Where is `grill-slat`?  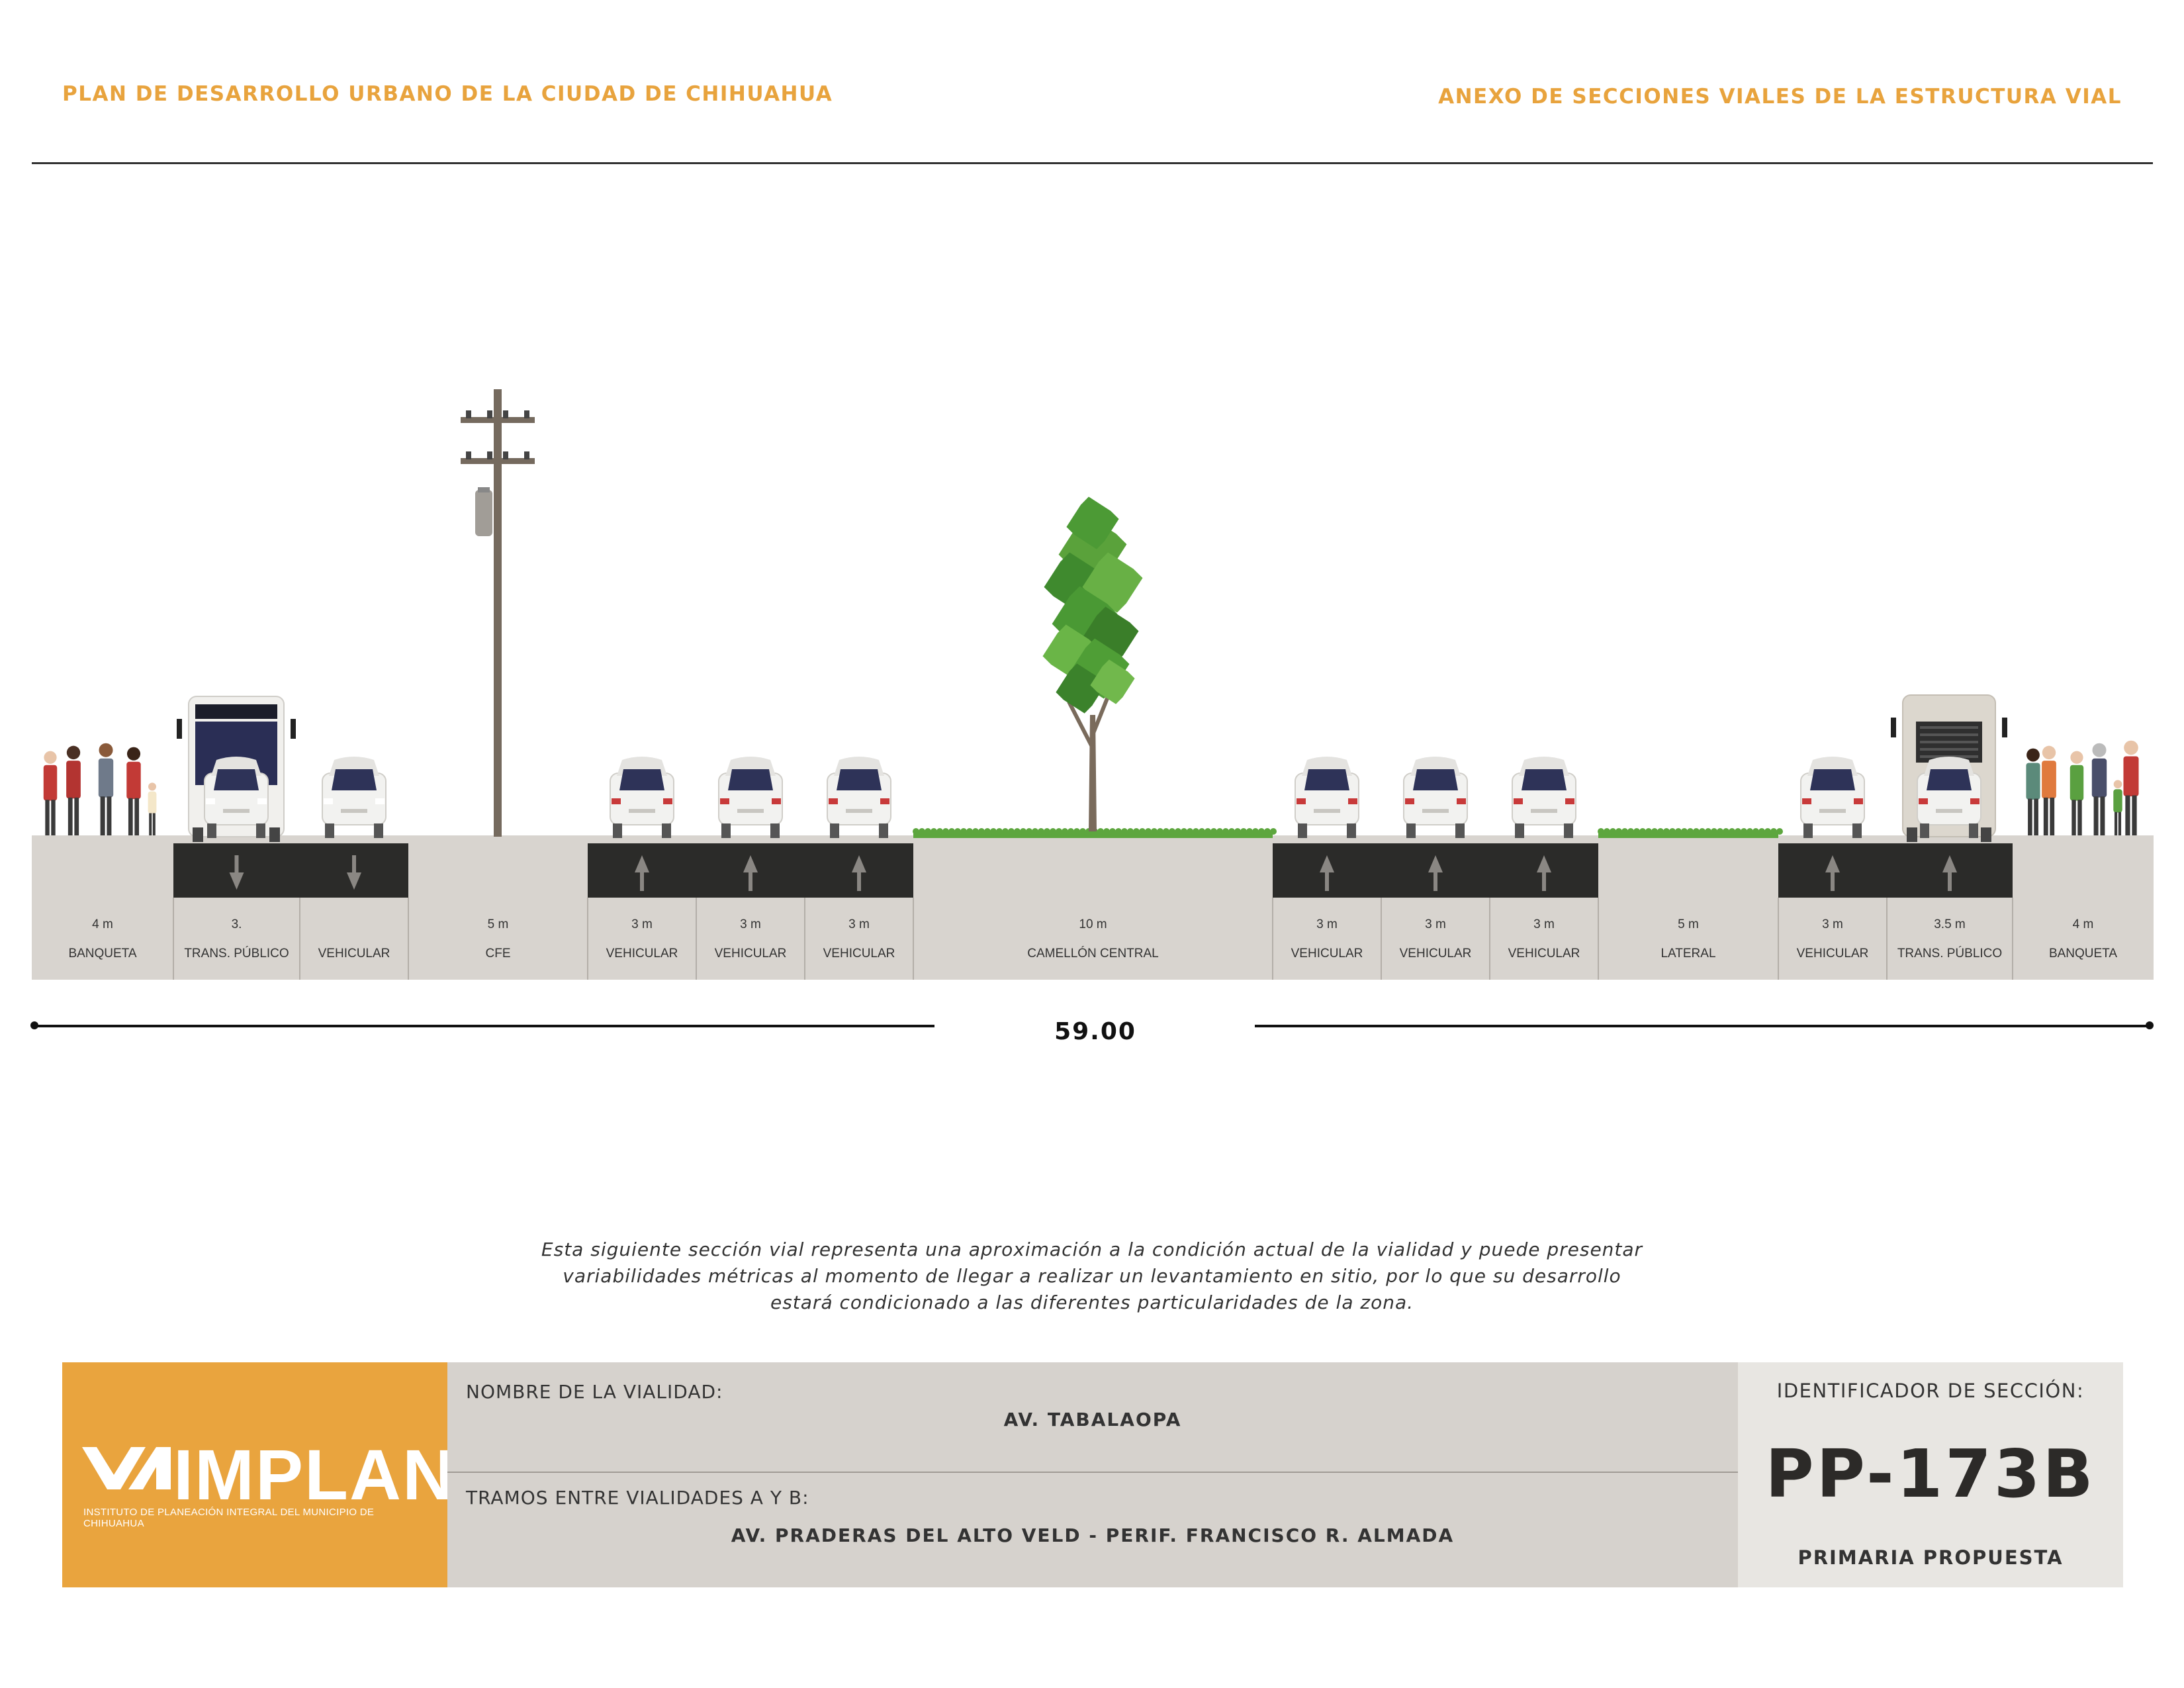
grill-slat is located at coordinates (1949, 750).